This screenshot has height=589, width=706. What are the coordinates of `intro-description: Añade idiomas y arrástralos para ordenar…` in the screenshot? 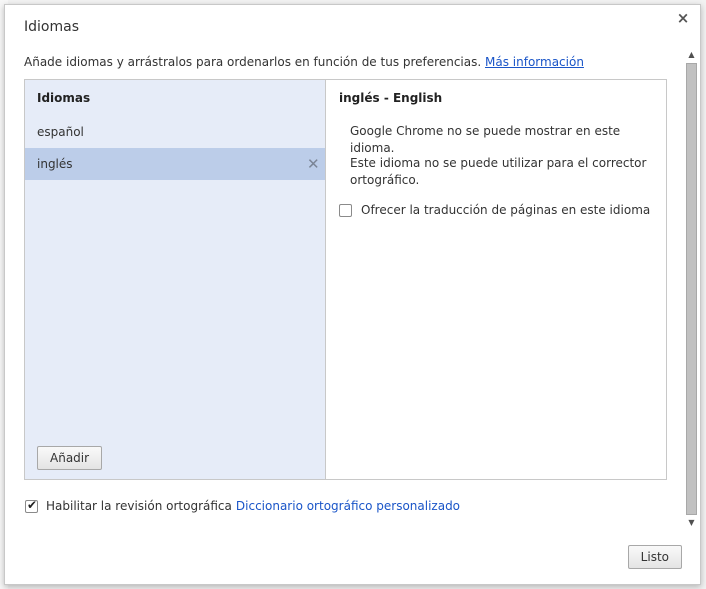 It's located at (253, 62).